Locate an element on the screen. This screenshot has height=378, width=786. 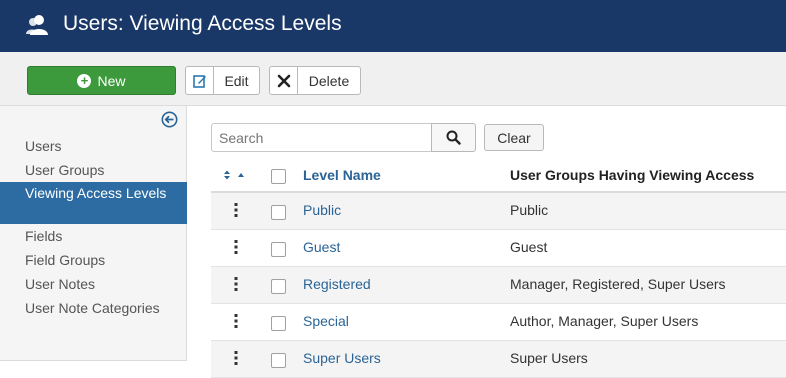
collapse-sidebar-icon is located at coordinates (169, 119).